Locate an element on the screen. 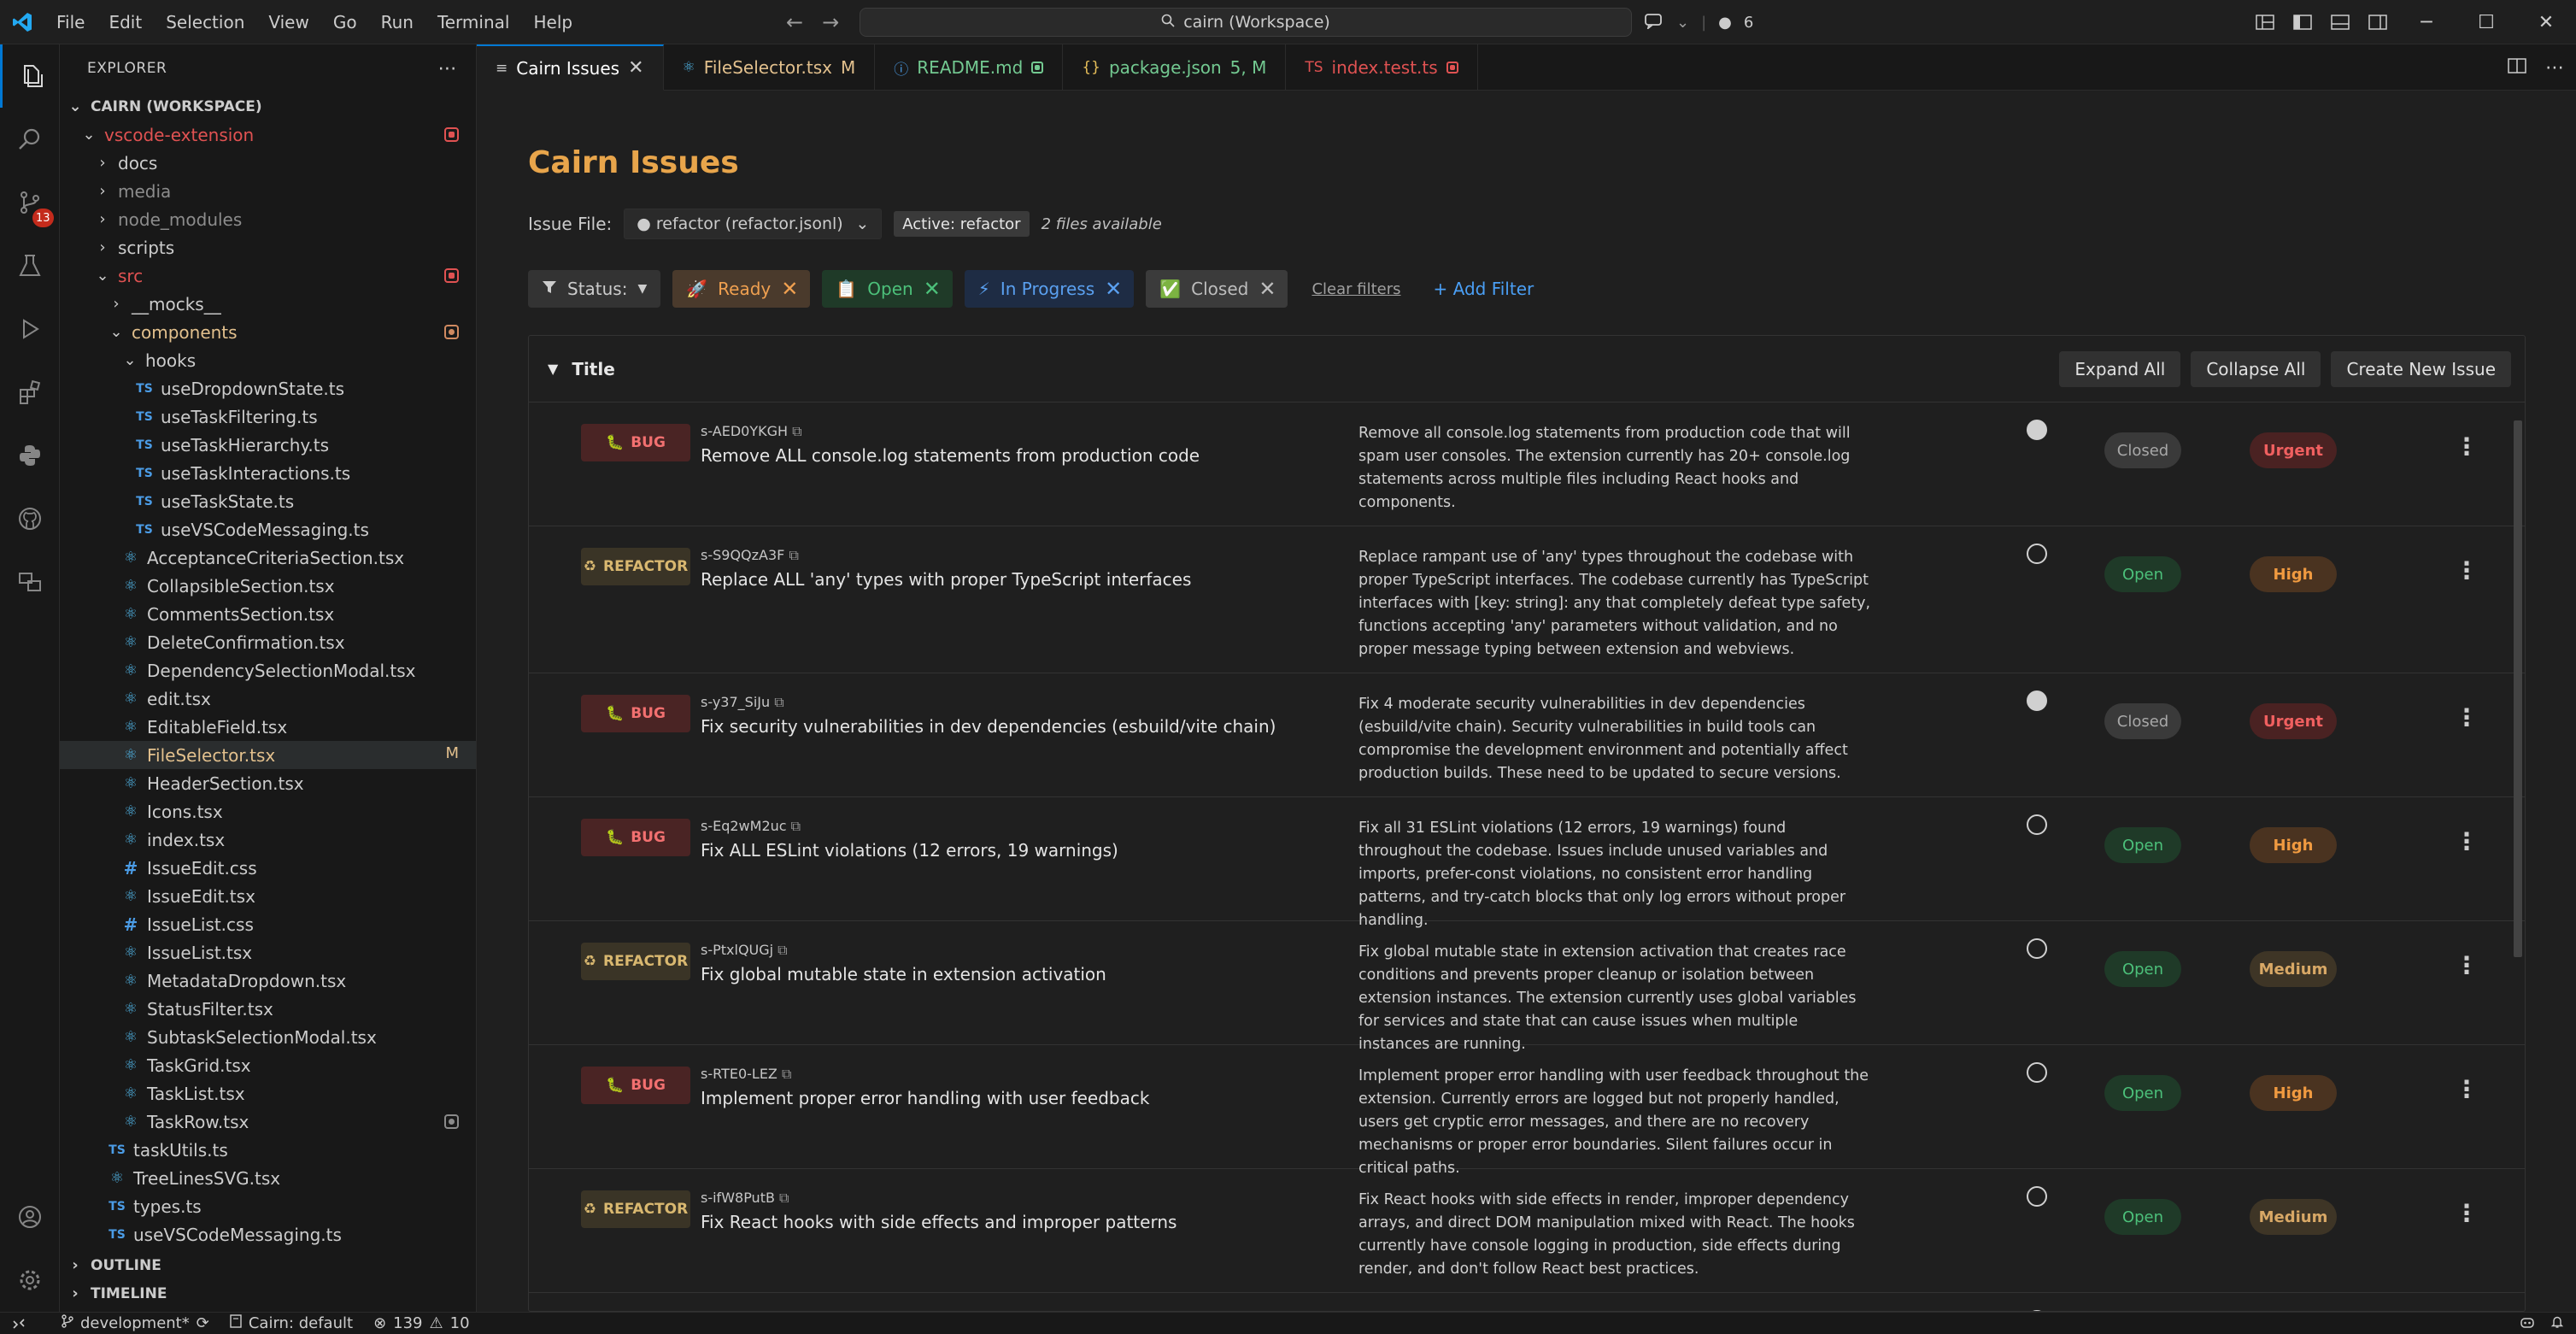  copilot-chat-icon is located at coordinates (1654, 23).